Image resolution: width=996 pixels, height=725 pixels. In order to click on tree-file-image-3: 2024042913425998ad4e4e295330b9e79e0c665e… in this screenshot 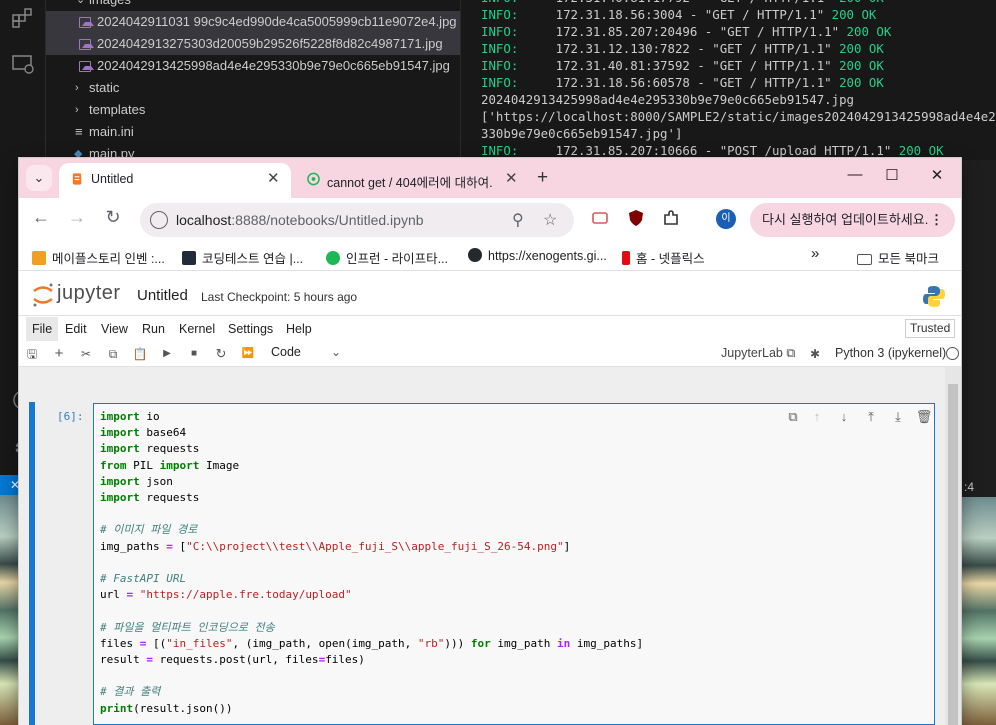, I will do `click(253, 66)`.